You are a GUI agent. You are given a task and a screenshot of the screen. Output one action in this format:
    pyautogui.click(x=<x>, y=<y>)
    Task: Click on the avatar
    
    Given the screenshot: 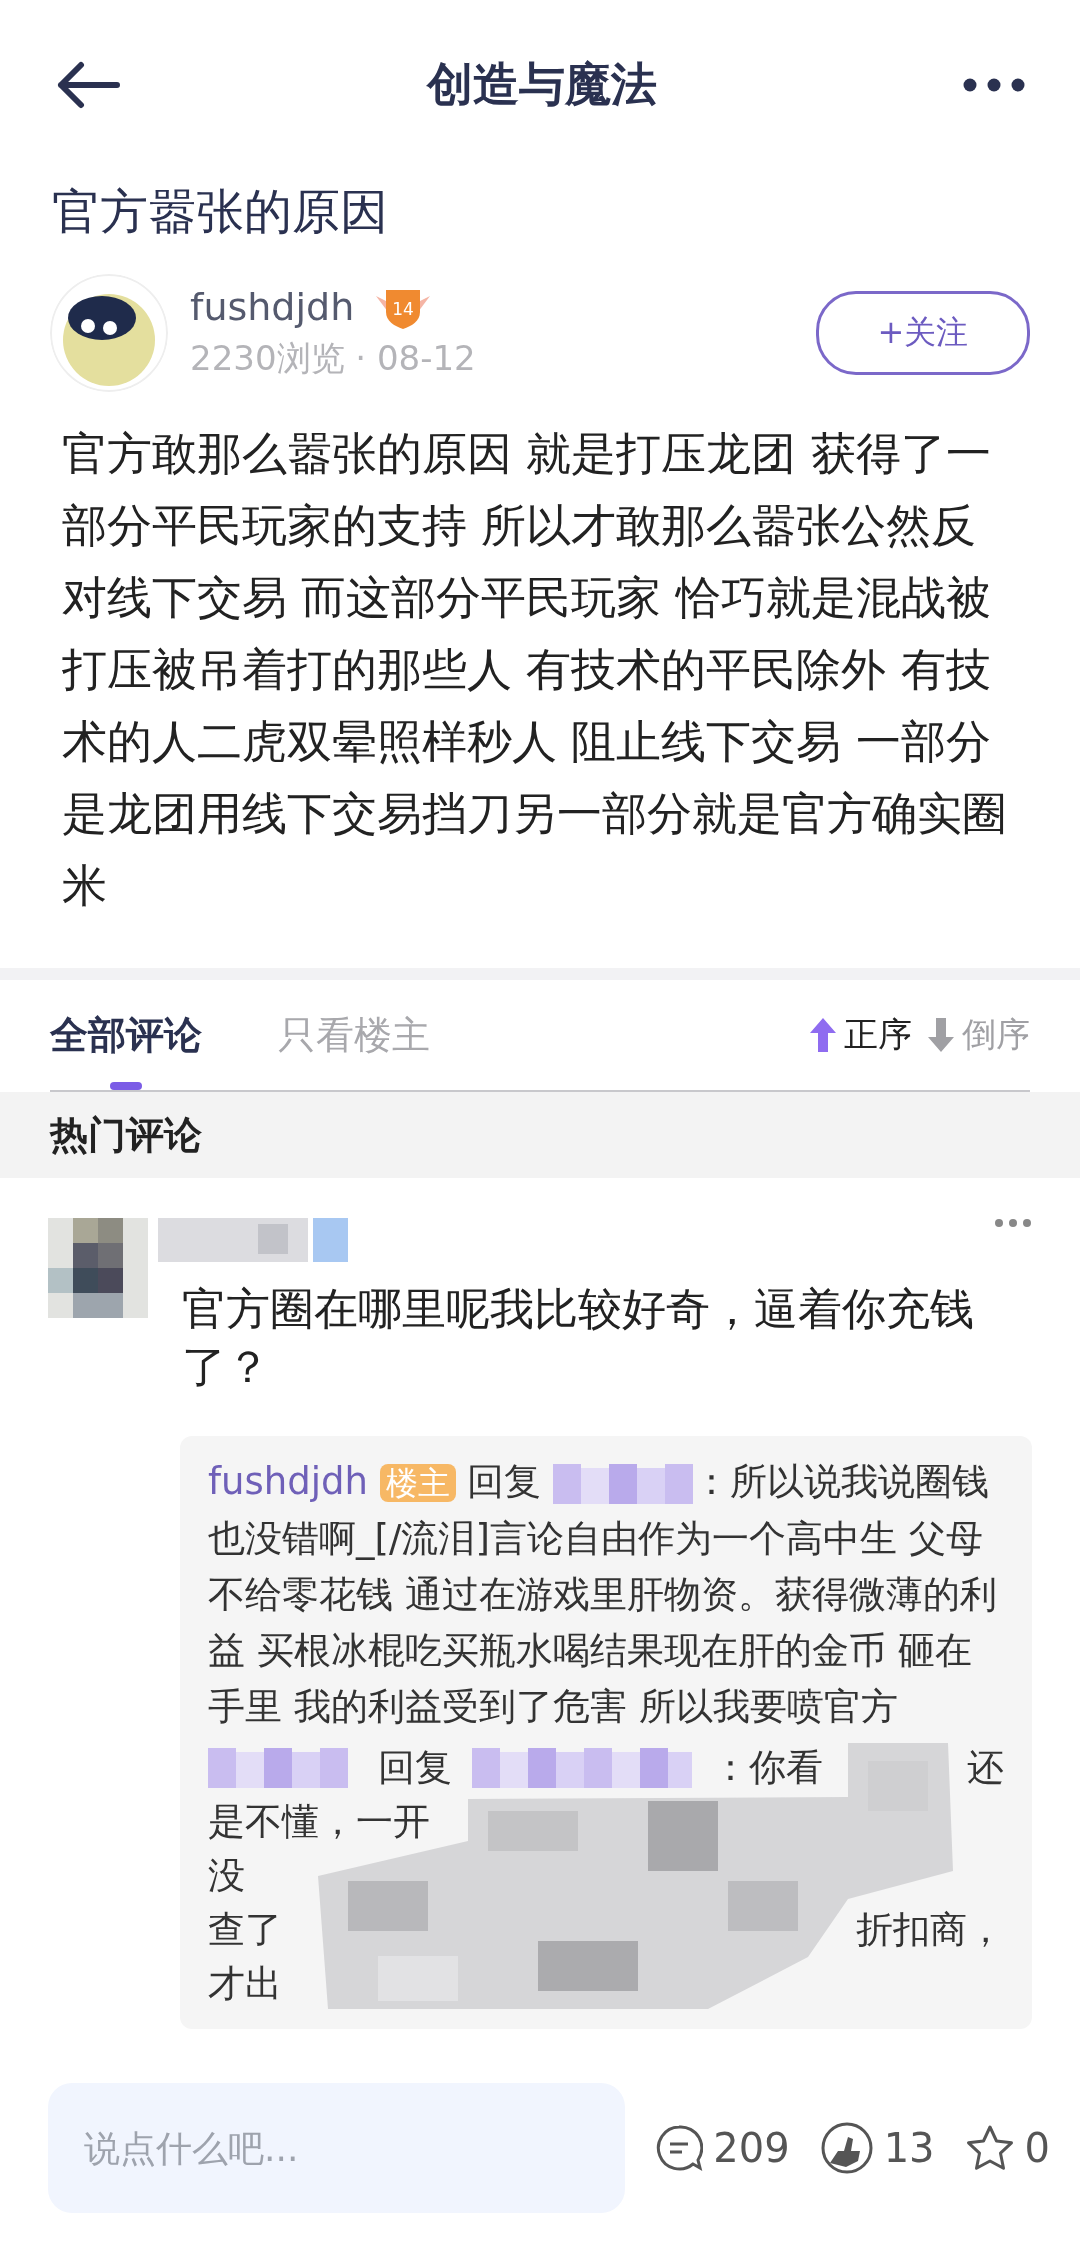 What is the action you would take?
    pyautogui.click(x=109, y=333)
    